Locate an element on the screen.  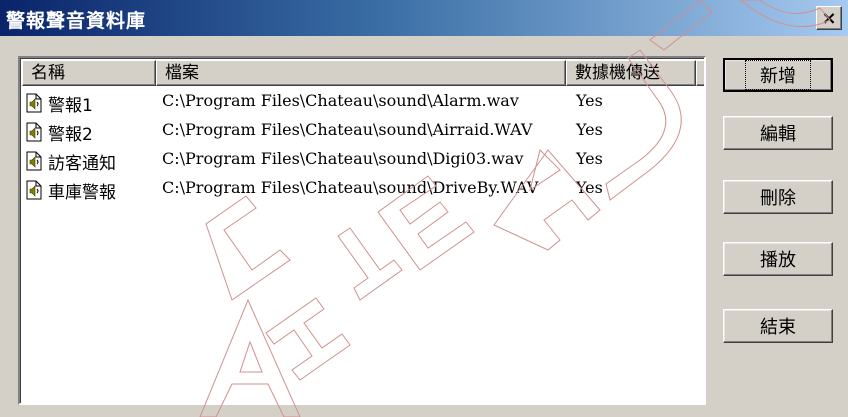
edit-button-label: 編輯 is located at coordinates (778, 134).